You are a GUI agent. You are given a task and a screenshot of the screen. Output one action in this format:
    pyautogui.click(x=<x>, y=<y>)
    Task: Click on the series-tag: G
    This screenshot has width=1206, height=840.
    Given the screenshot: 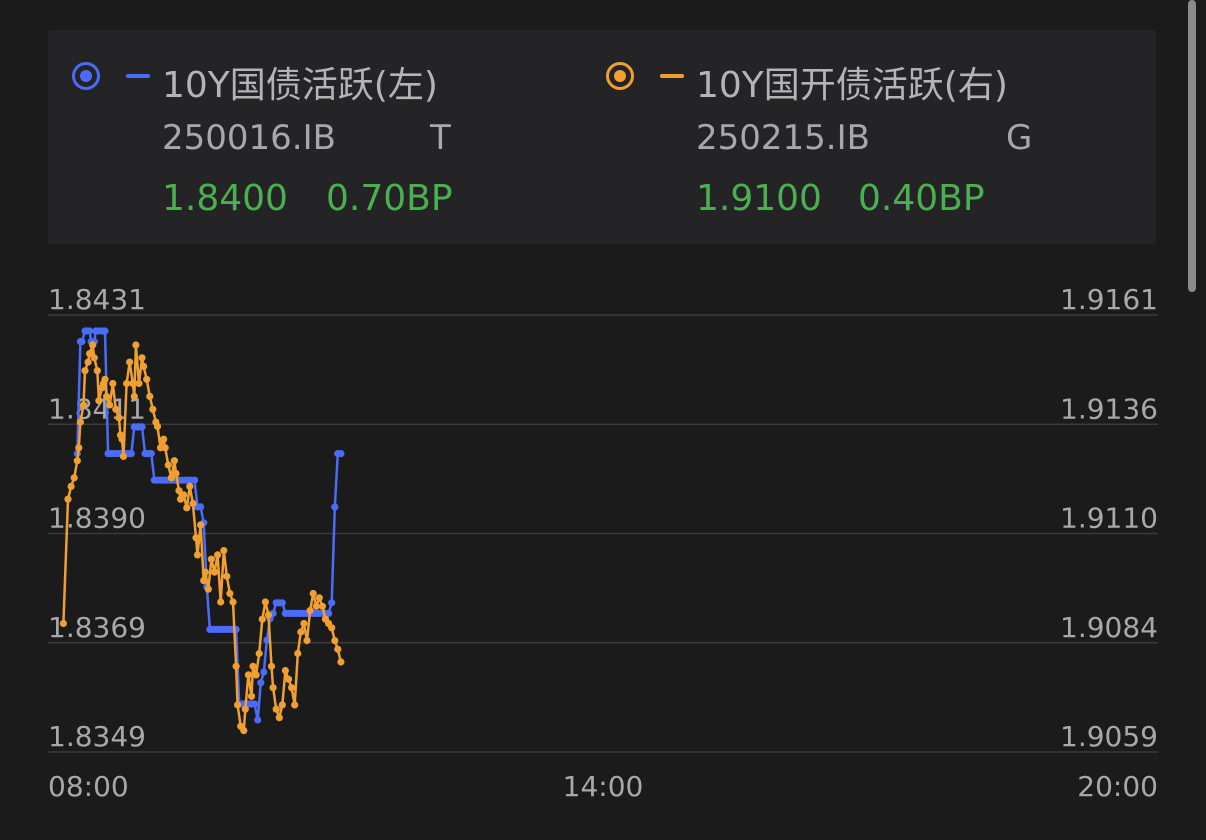 What is the action you would take?
    pyautogui.click(x=1019, y=138)
    